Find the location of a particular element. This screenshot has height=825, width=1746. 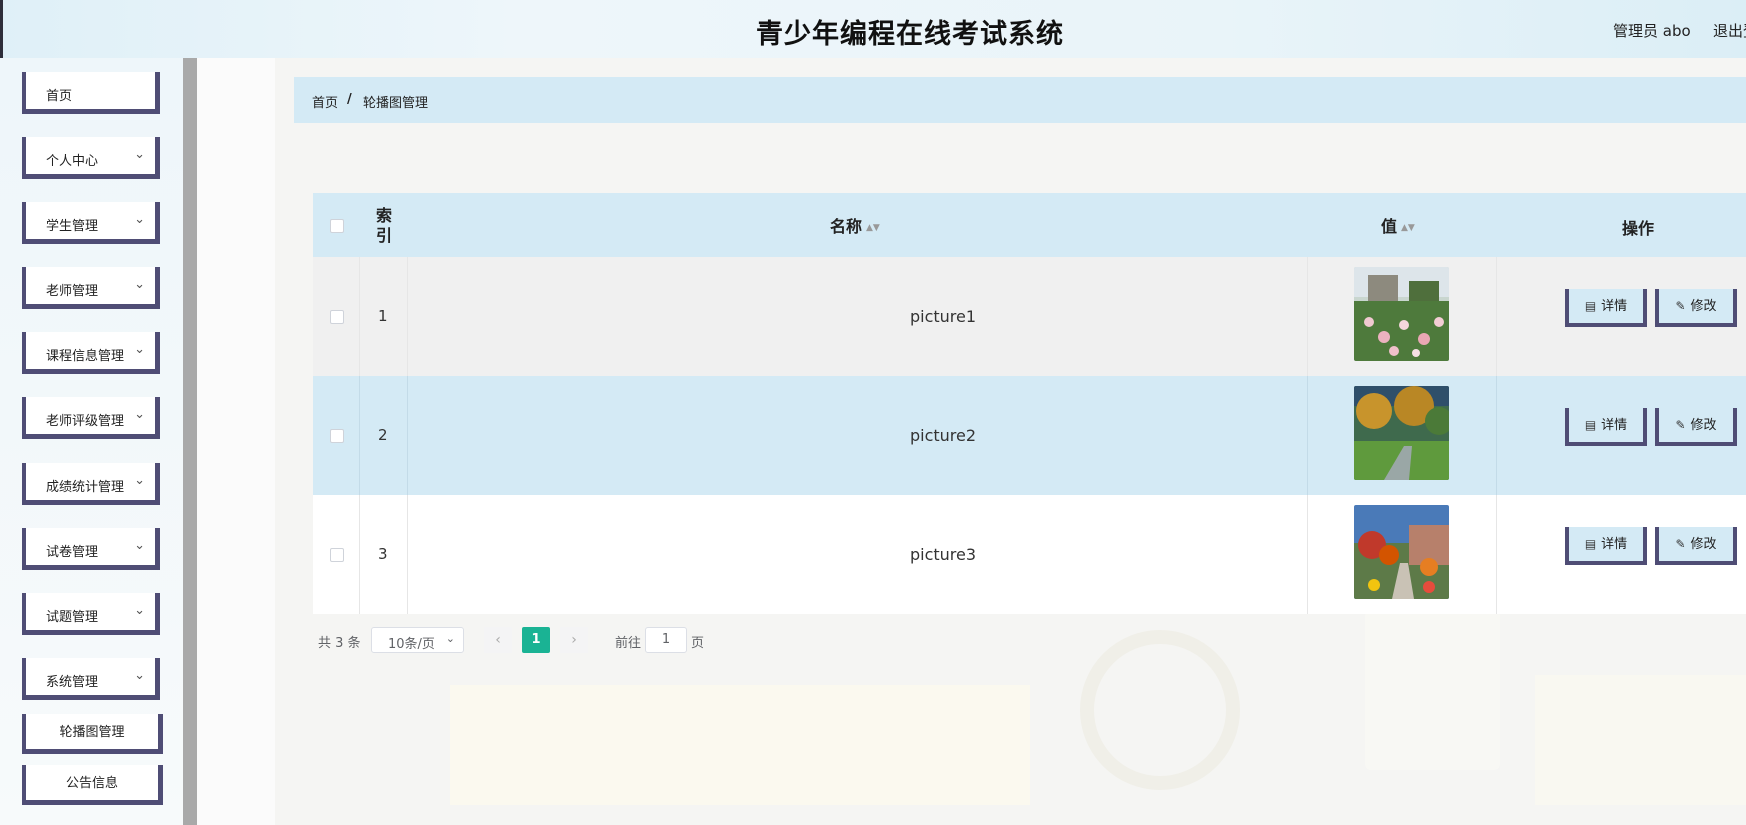

row-name: picture2 is located at coordinates (943, 435).